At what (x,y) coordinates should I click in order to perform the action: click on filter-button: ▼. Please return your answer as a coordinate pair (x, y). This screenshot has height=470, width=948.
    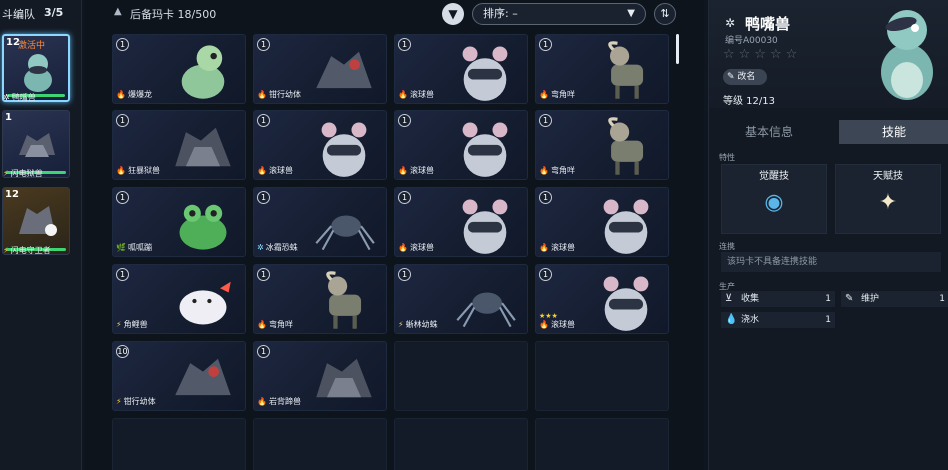
    Looking at the image, I should click on (453, 14).